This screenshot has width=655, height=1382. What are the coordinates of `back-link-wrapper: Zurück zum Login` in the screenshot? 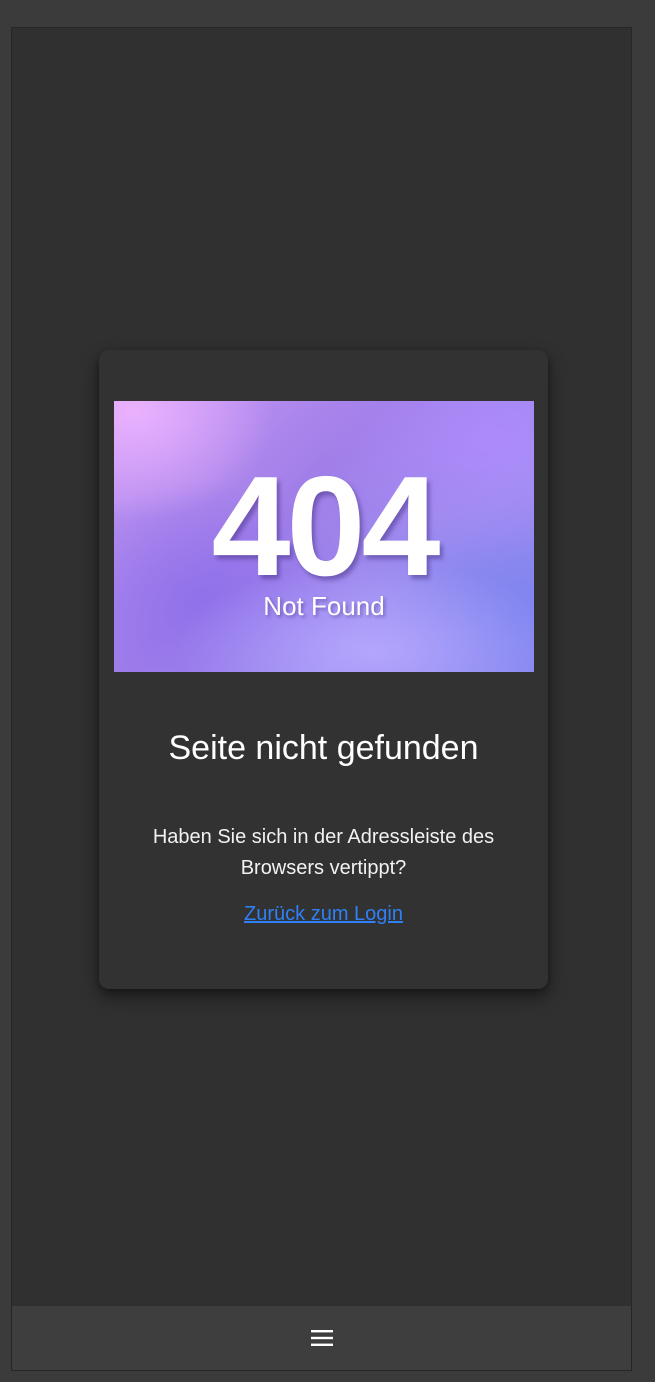 It's located at (323, 914).